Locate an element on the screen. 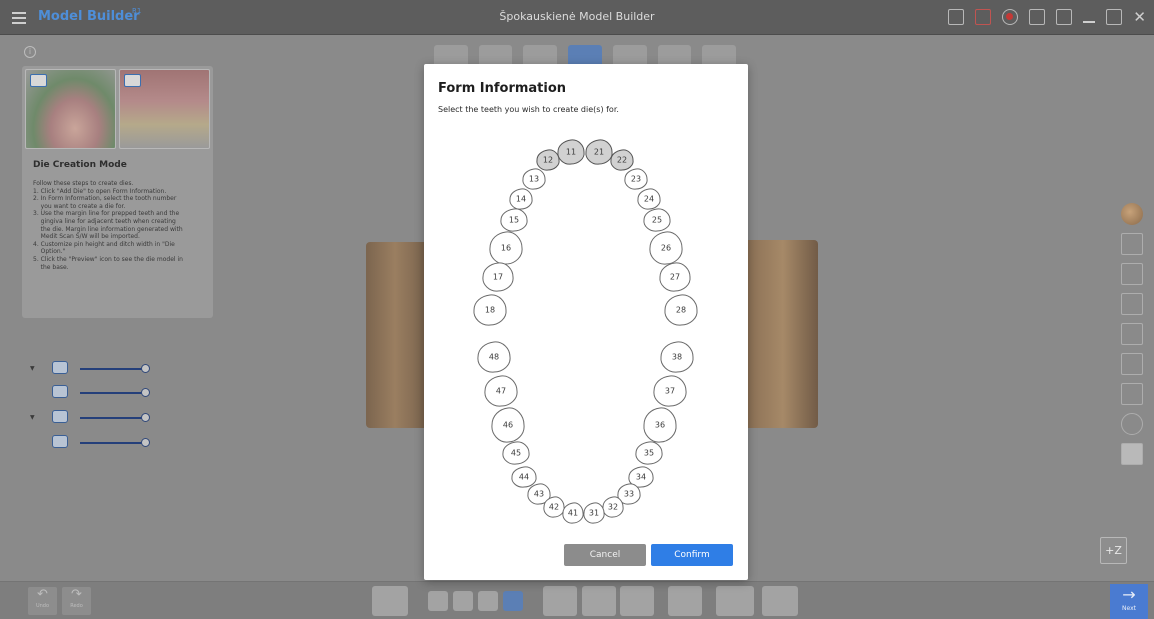 The height and width of the screenshot is (619, 1154). tooth-number: 43 is located at coordinates (539, 494).